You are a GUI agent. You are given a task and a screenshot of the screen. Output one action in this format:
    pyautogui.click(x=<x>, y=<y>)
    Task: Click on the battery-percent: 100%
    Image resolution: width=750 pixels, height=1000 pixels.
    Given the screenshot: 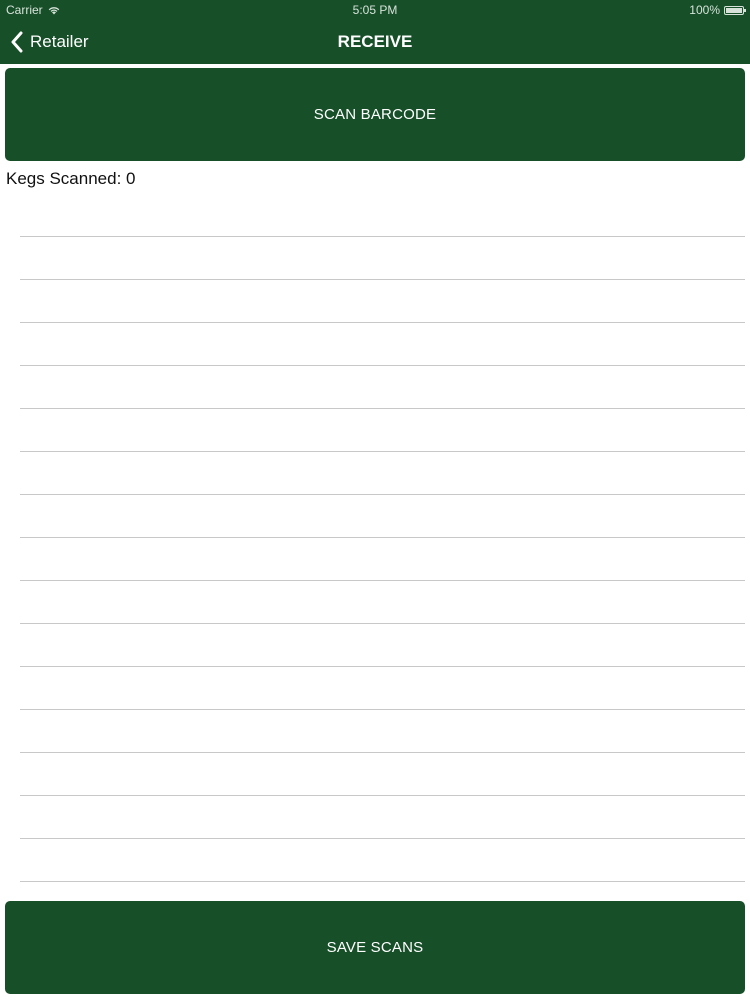 What is the action you would take?
    pyautogui.click(x=704, y=10)
    